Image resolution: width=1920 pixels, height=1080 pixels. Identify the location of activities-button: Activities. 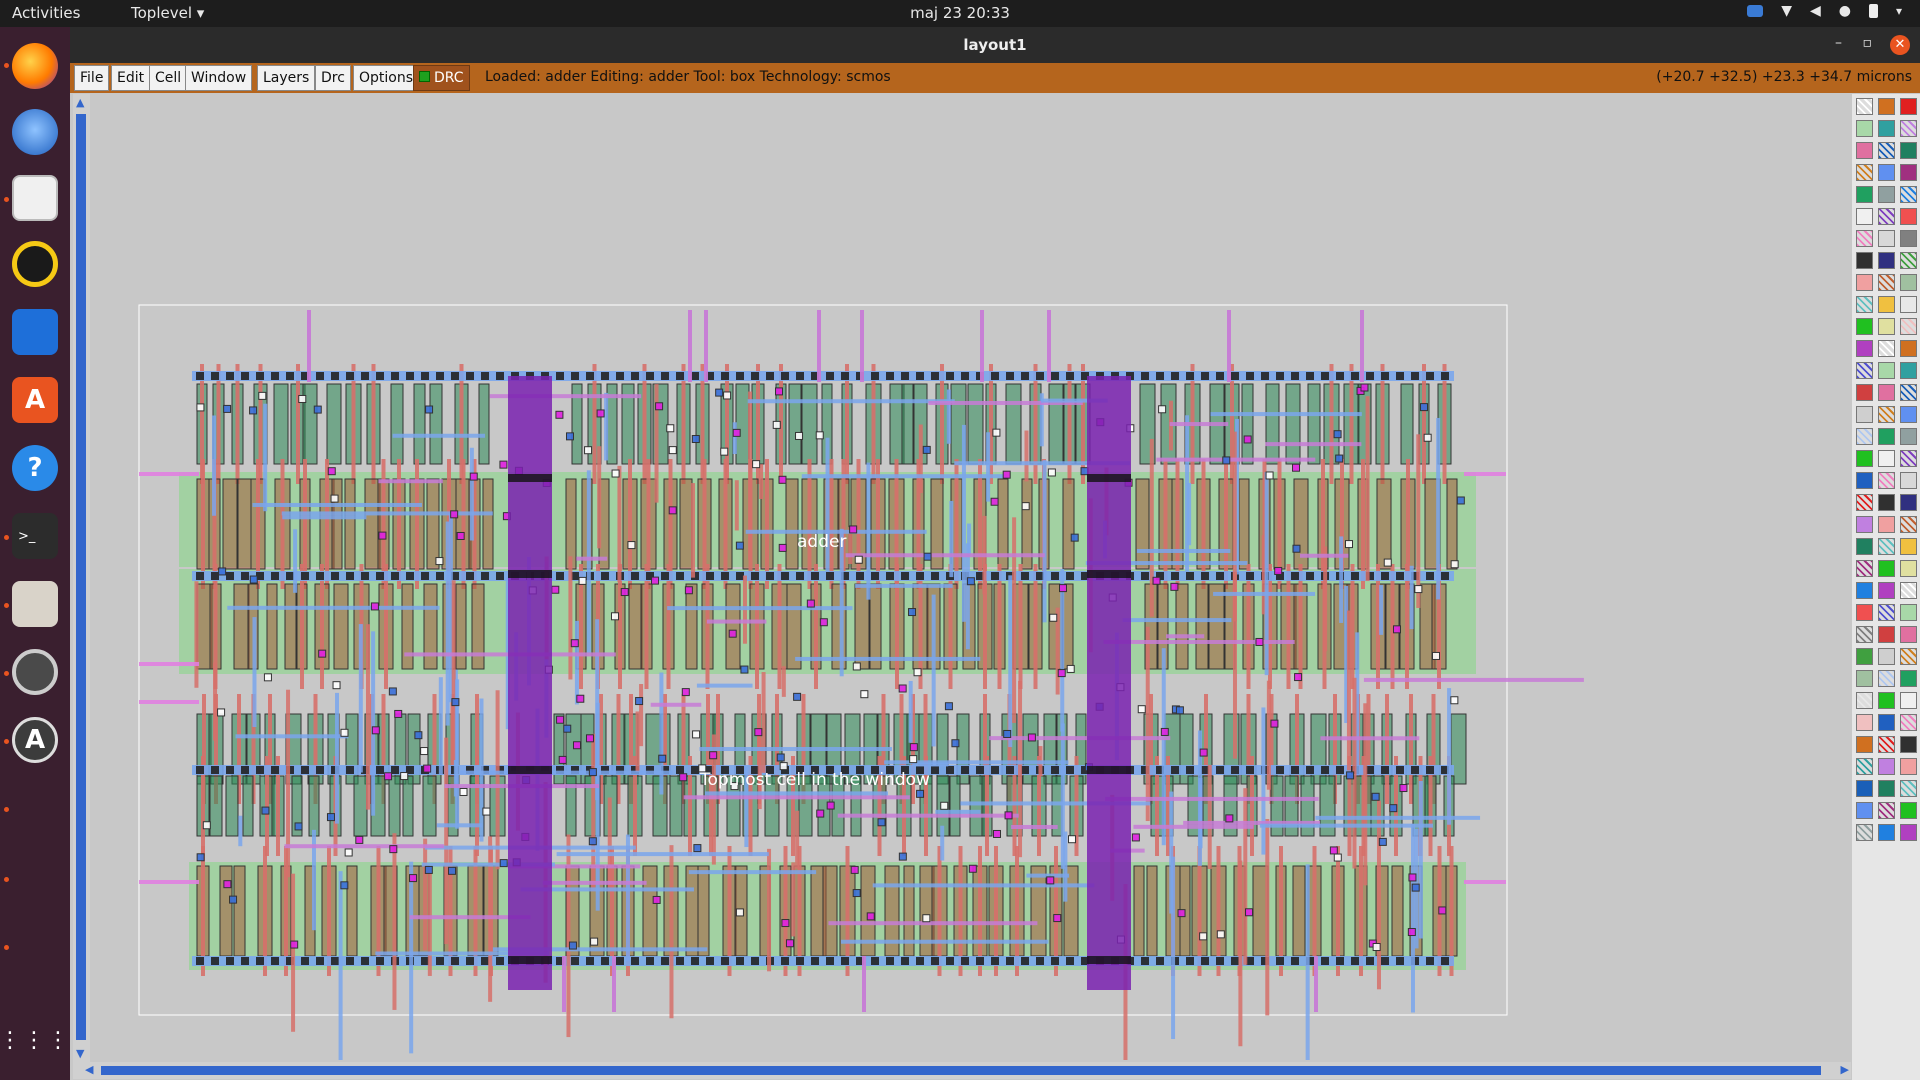
(46, 13).